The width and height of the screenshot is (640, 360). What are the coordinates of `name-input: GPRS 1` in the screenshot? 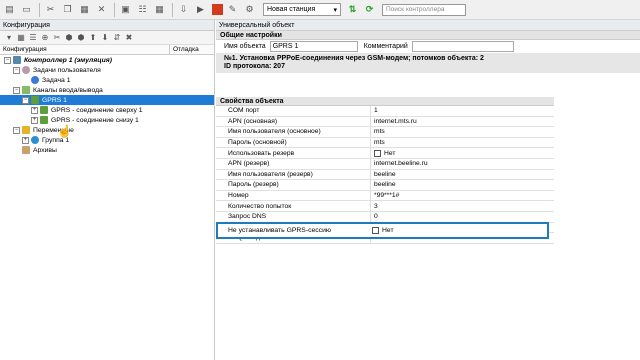 It's located at (313, 46).